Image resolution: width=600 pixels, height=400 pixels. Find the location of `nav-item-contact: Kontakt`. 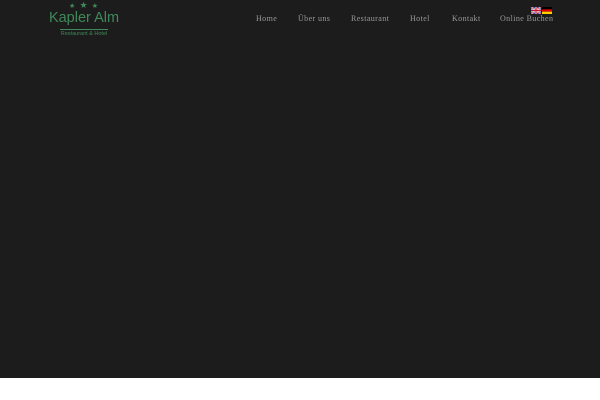

nav-item-contact: Kontakt is located at coordinates (466, 19).